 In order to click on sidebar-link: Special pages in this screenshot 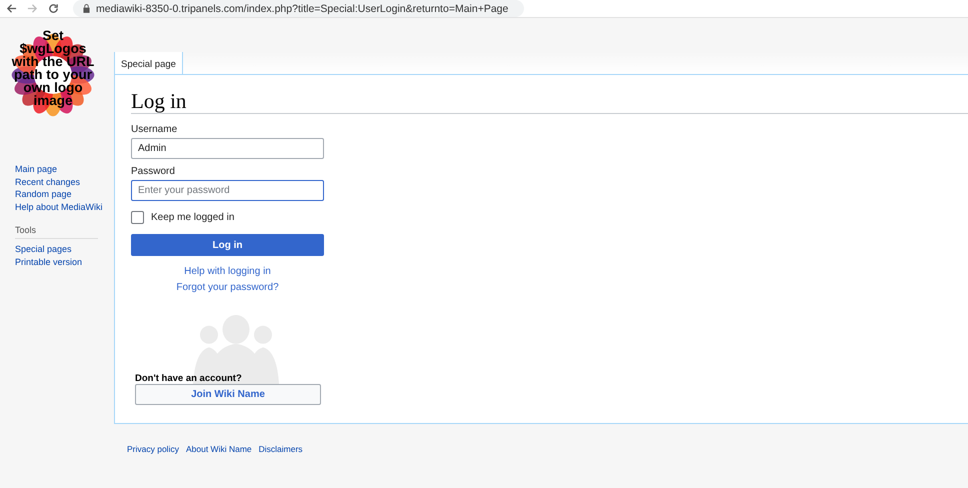, I will do `click(64, 249)`.